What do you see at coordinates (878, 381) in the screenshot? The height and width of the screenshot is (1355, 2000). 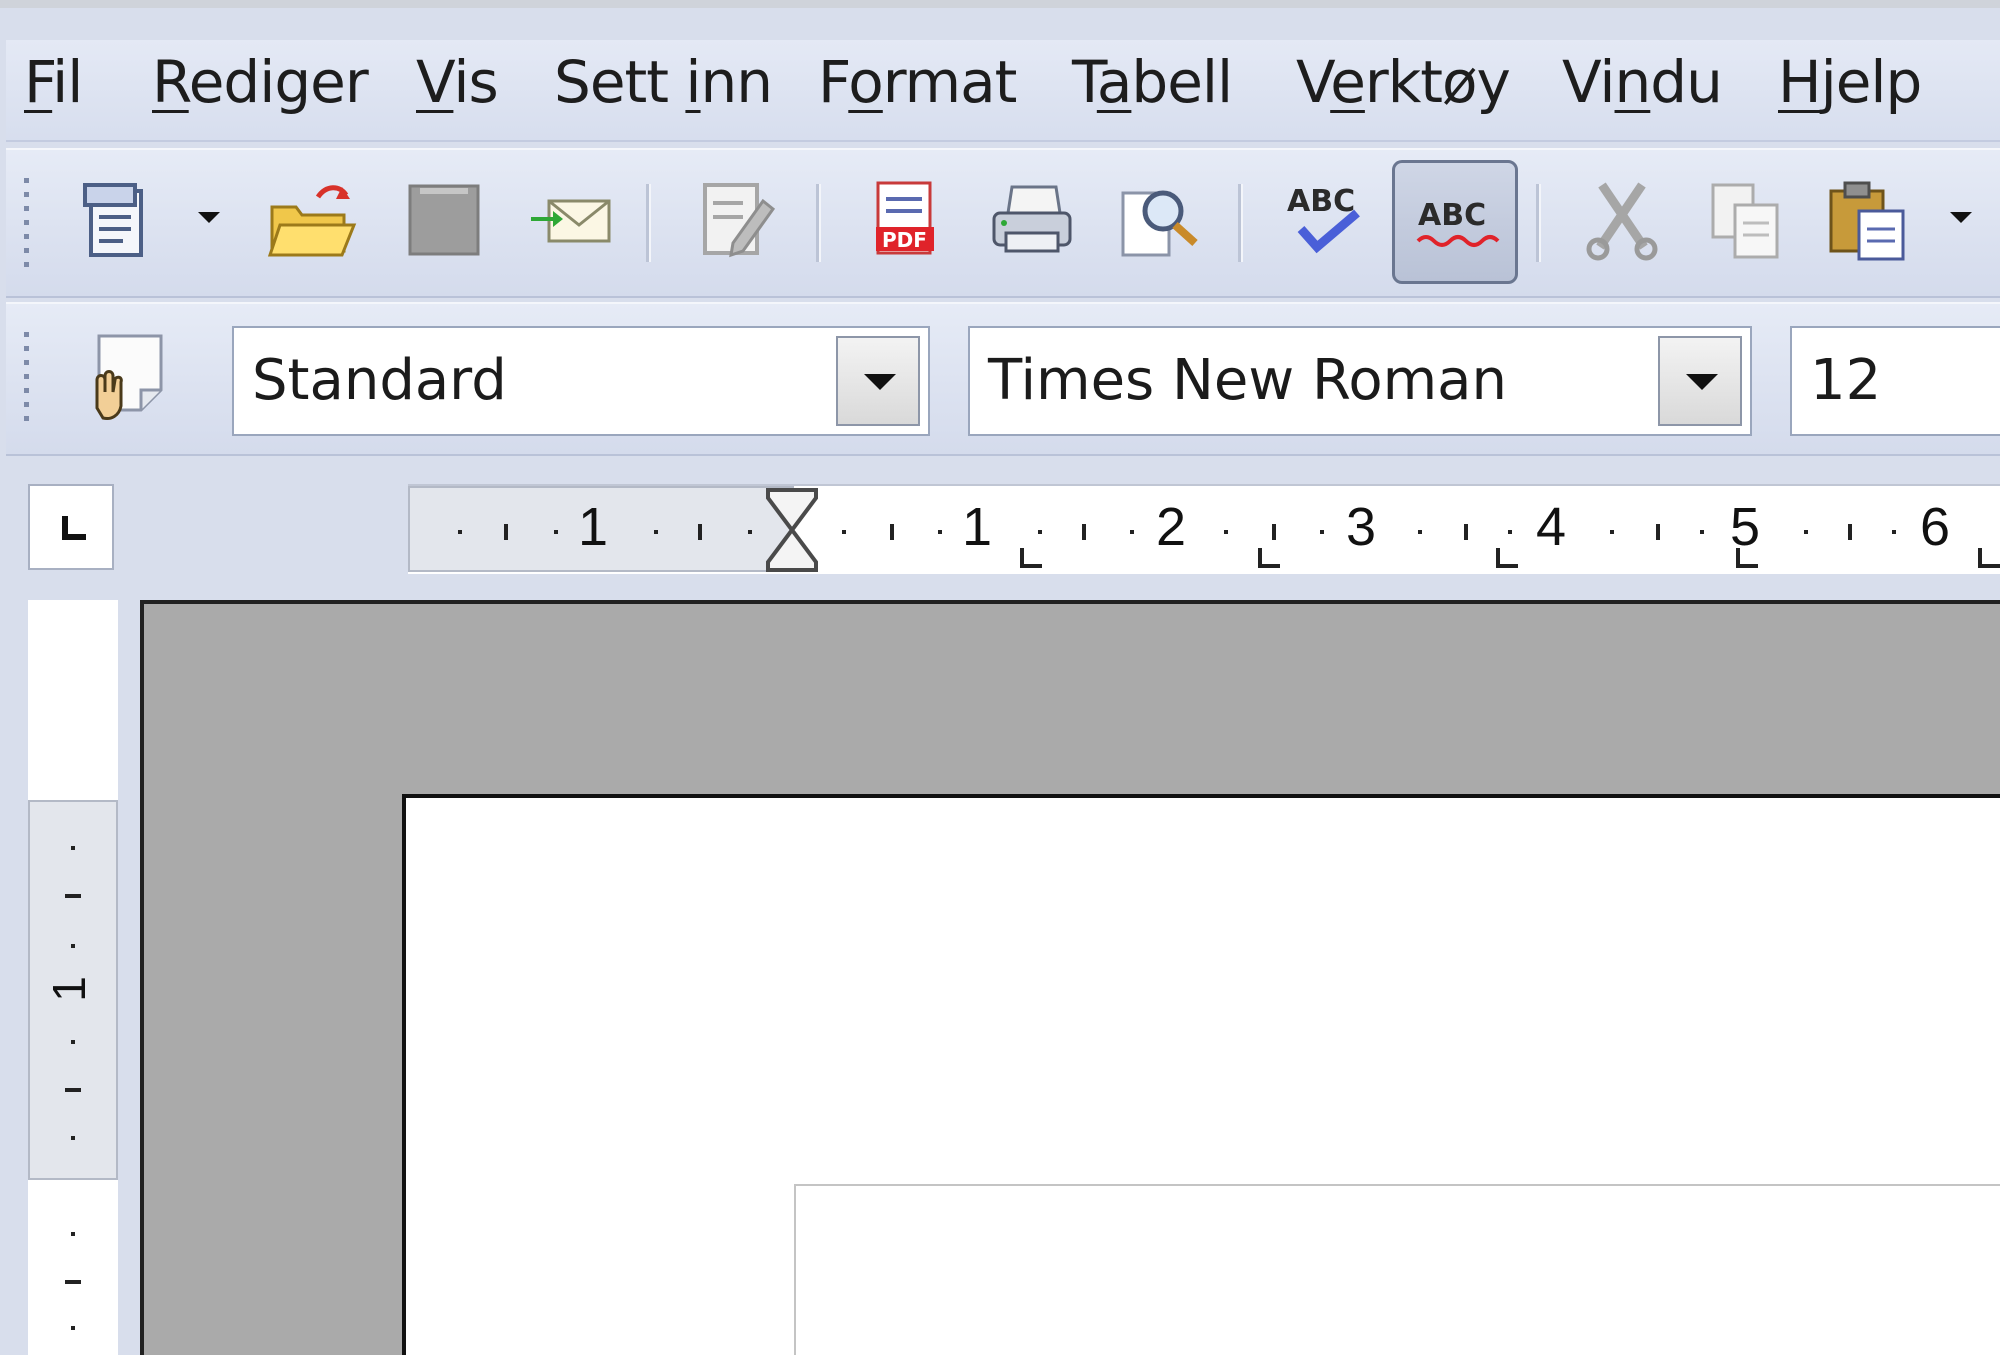 I see `paragraph-style-dropdown-button` at bounding box center [878, 381].